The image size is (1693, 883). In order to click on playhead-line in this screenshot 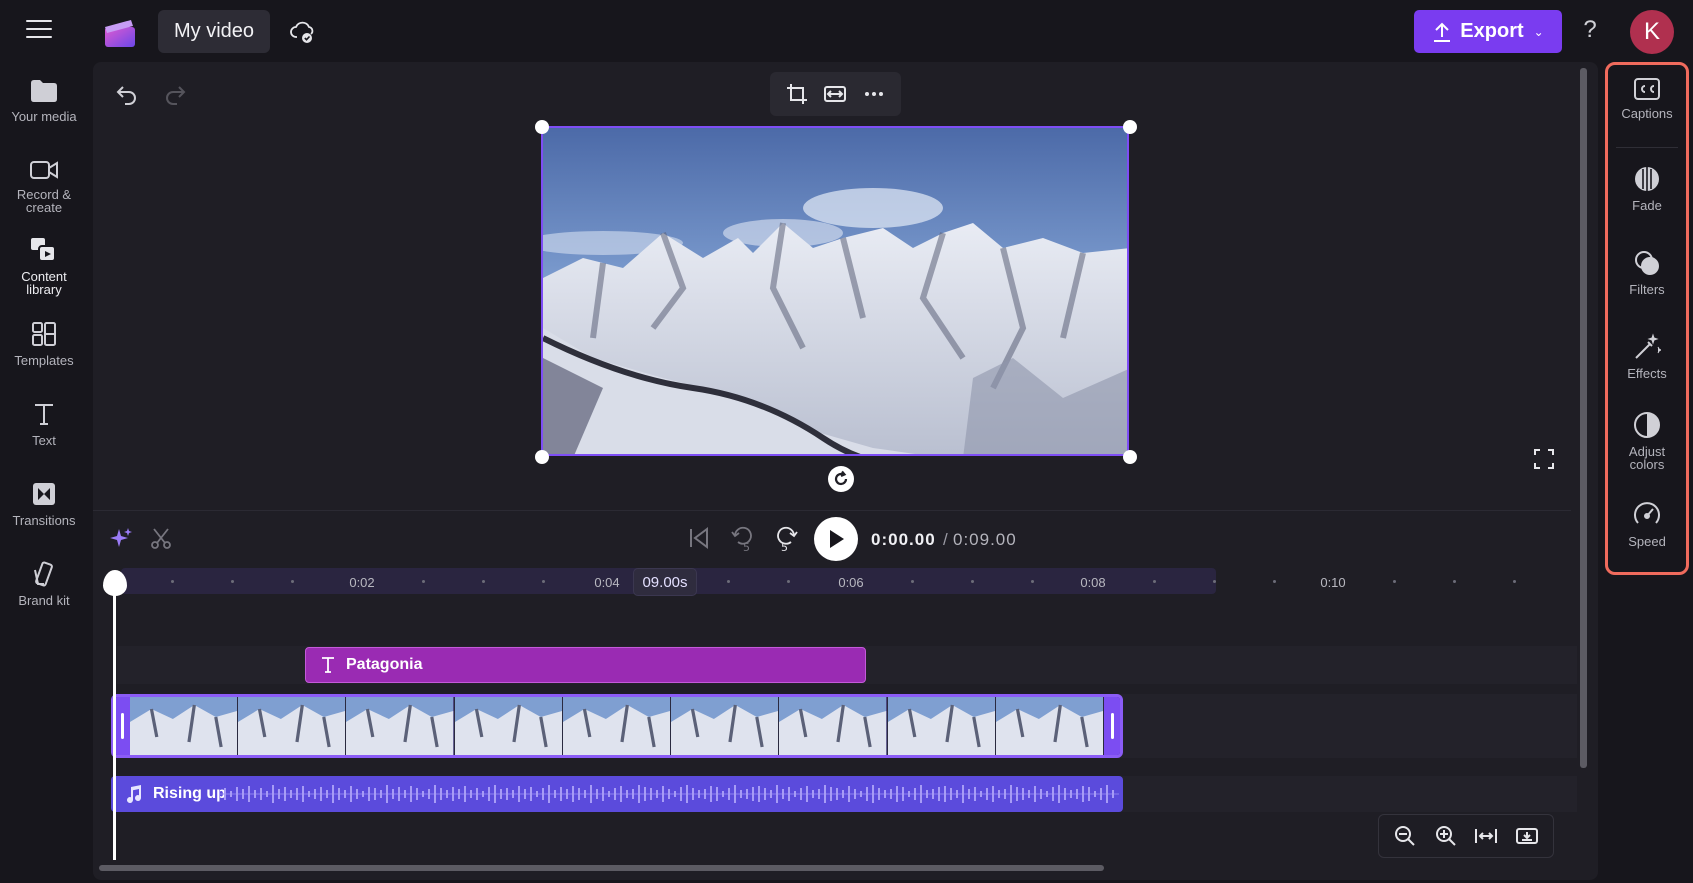, I will do `click(114, 722)`.